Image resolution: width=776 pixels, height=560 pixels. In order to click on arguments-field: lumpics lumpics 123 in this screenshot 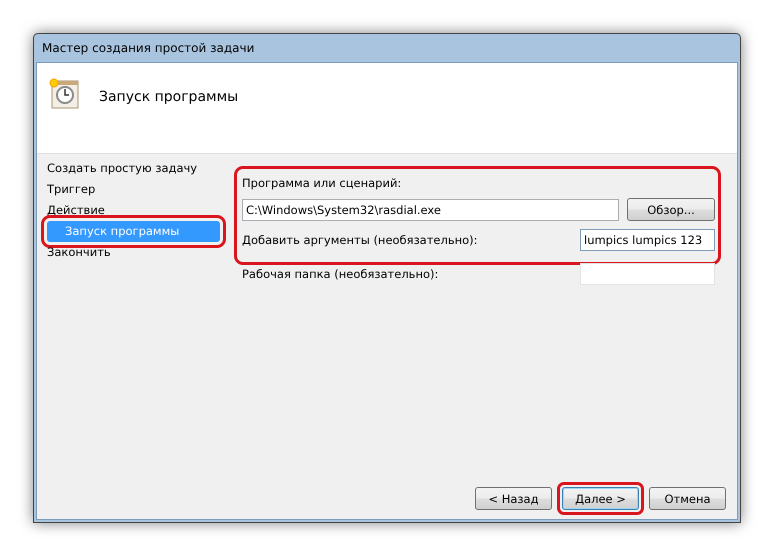, I will do `click(647, 240)`.